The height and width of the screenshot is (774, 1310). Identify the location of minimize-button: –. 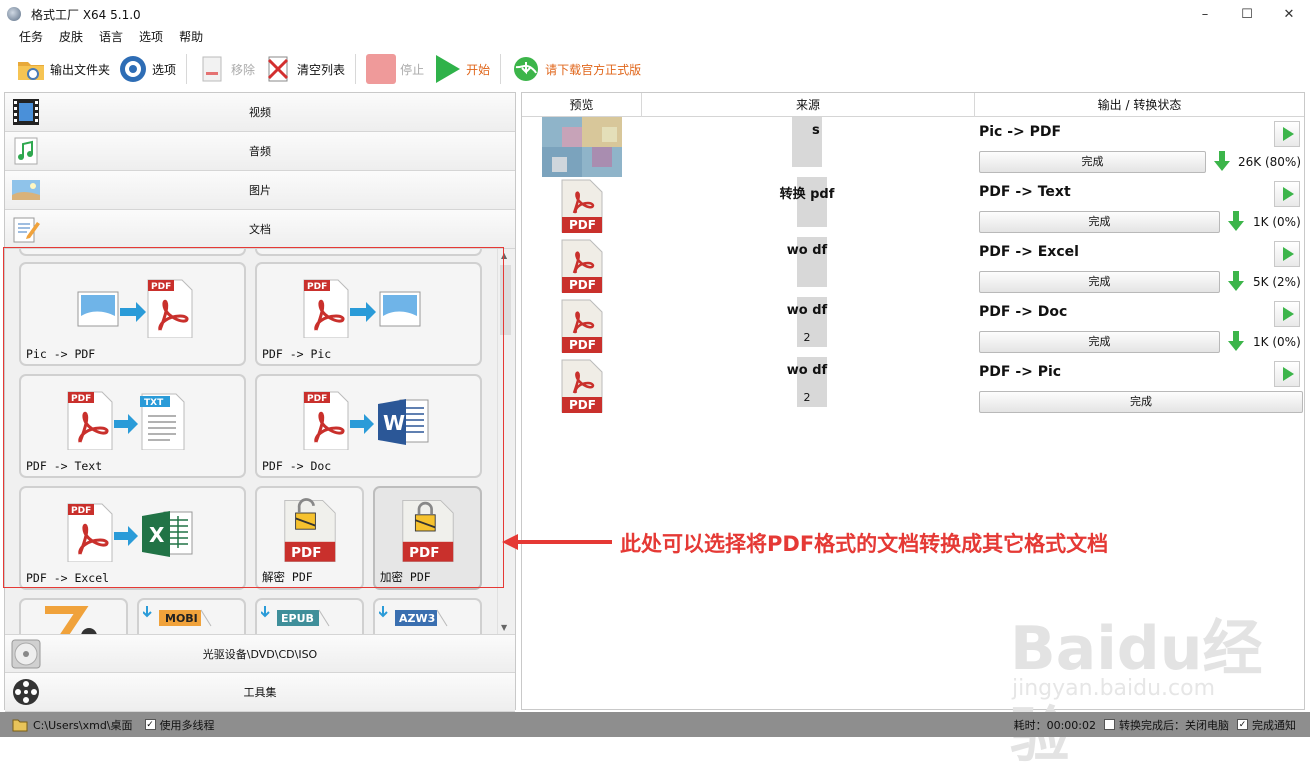
(1205, 14).